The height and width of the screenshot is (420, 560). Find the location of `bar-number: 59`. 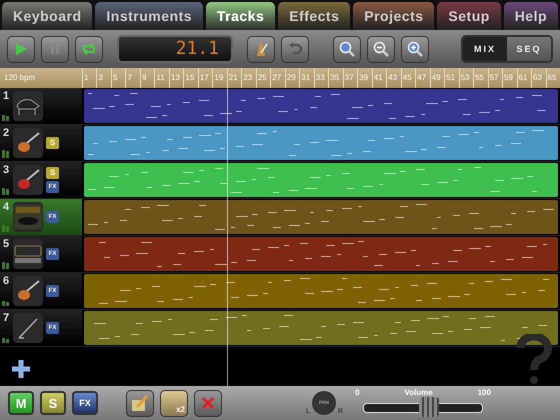

bar-number: 59 is located at coordinates (509, 78).